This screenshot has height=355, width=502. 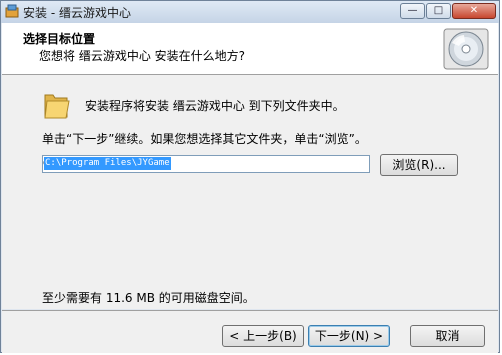 I want to click on app-icon, so click(x=12, y=11).